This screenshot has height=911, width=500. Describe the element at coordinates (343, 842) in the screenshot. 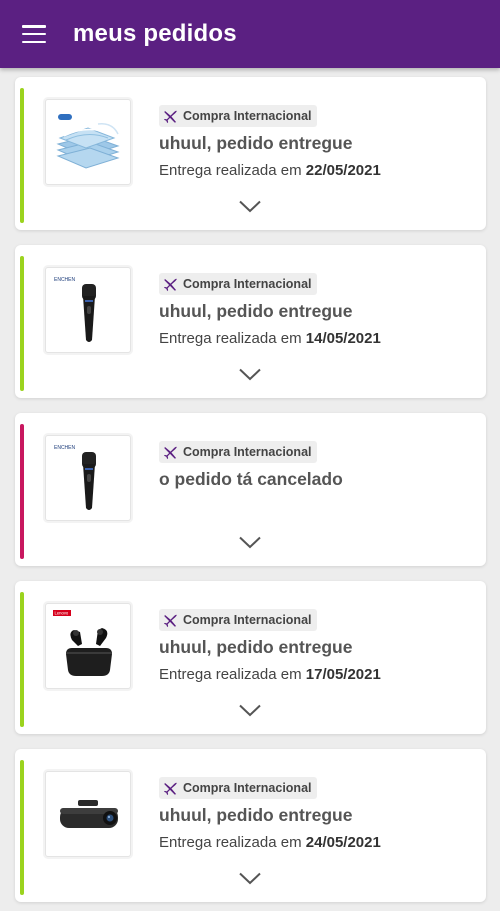

I see `delivery-date: 24/05/2021` at that location.